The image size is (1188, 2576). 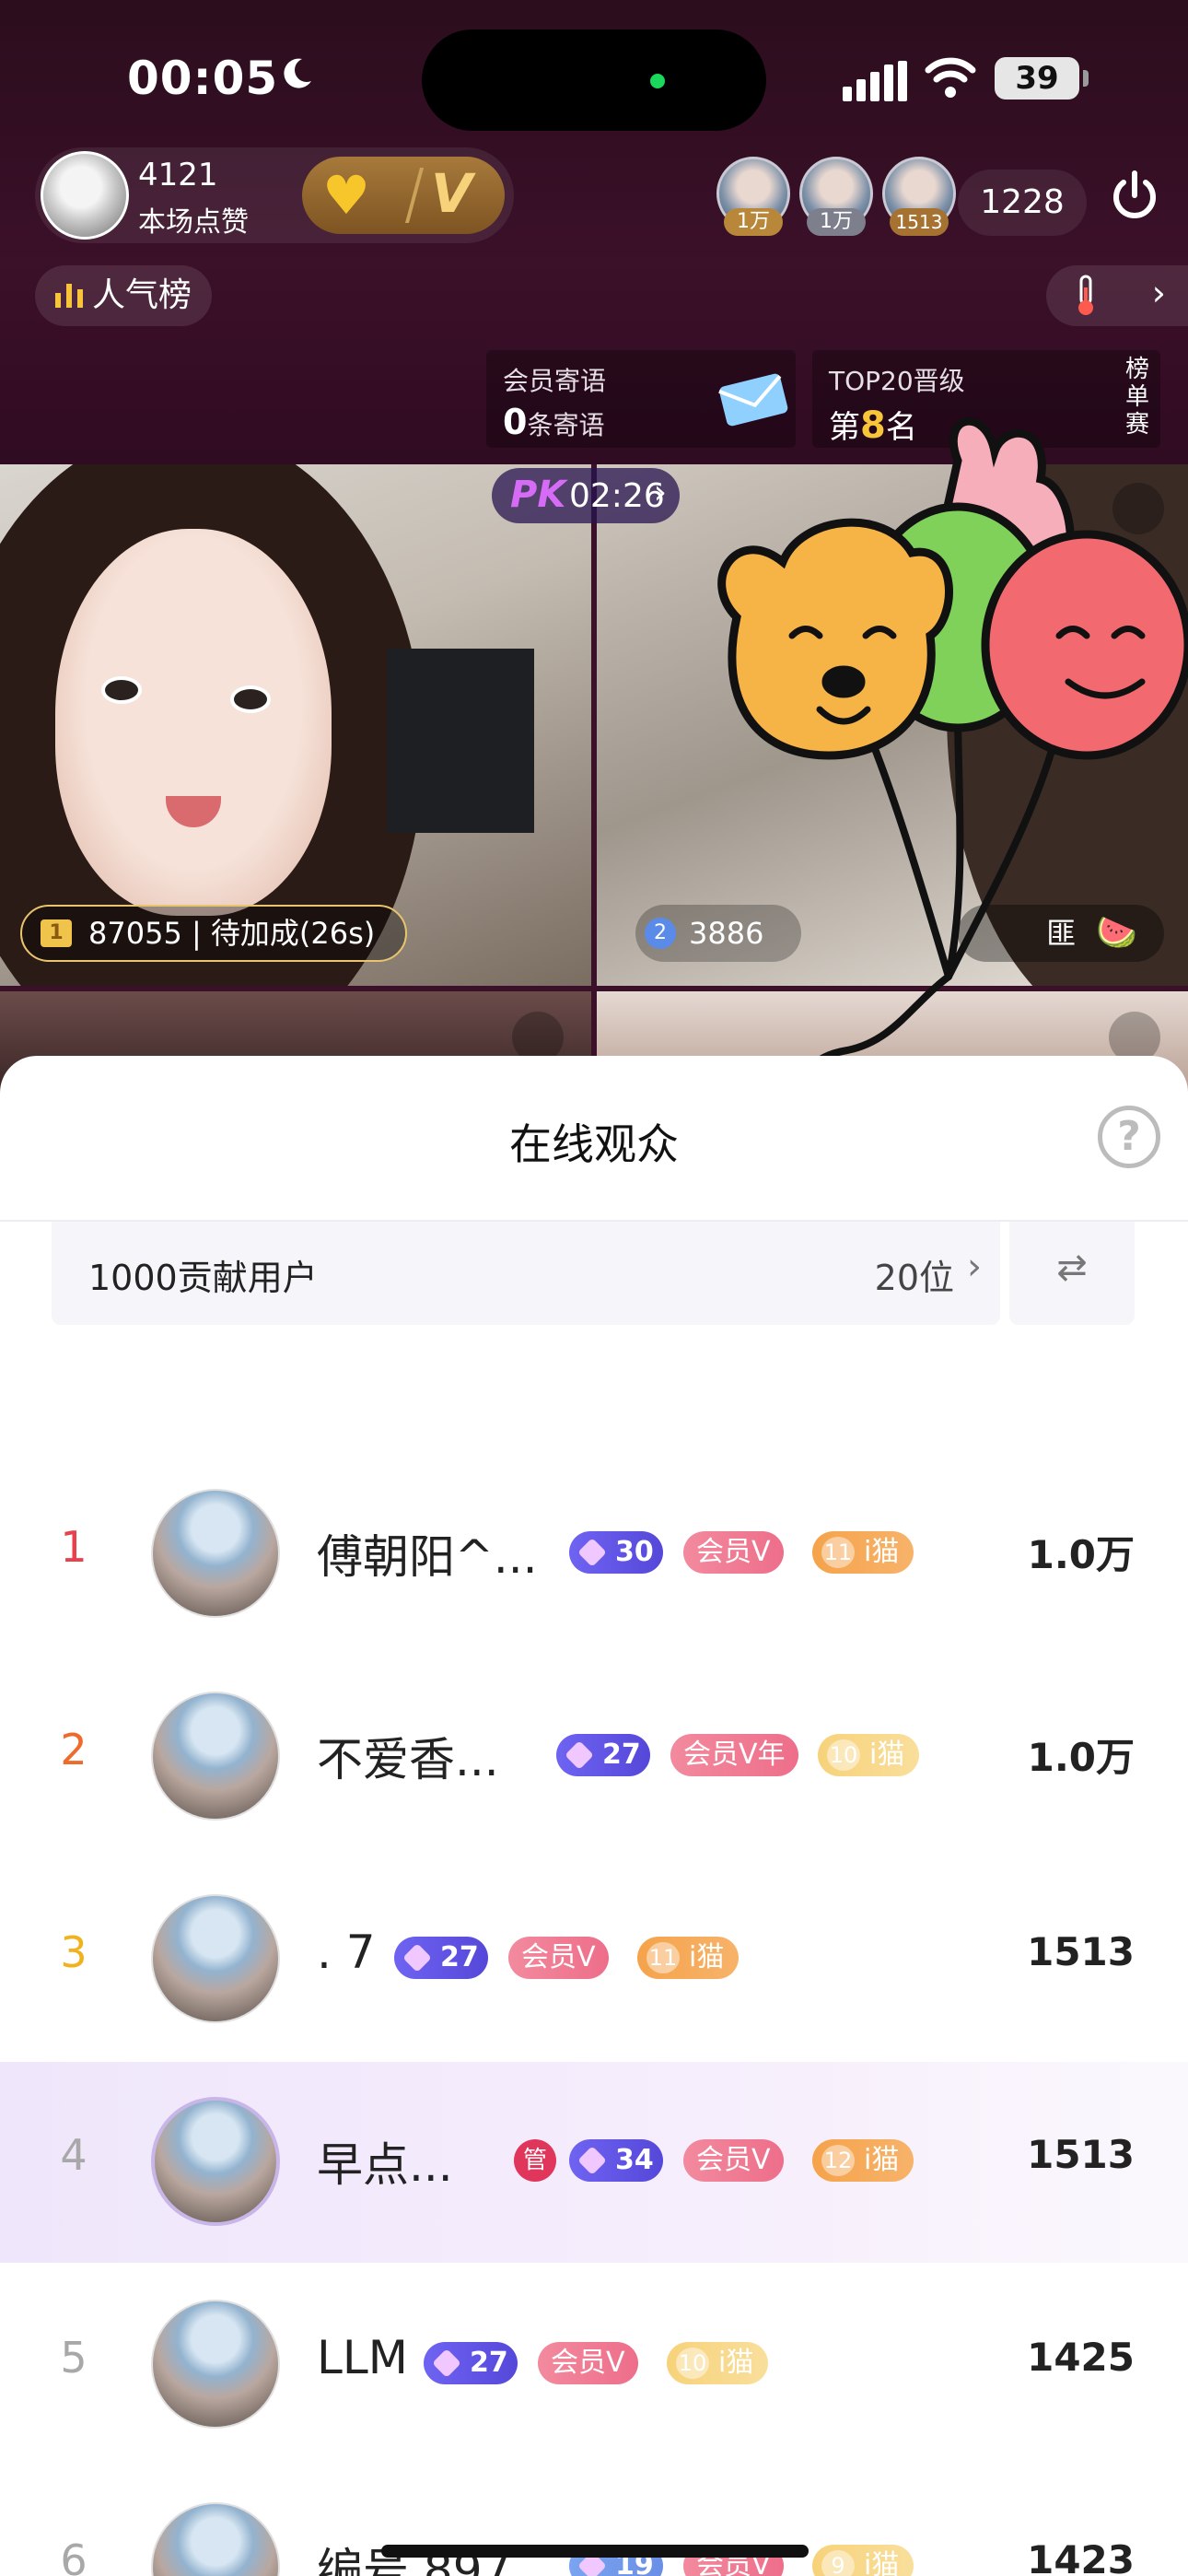 I want to click on host-info: 4121 本场点赞 ♥ V, so click(x=274, y=195).